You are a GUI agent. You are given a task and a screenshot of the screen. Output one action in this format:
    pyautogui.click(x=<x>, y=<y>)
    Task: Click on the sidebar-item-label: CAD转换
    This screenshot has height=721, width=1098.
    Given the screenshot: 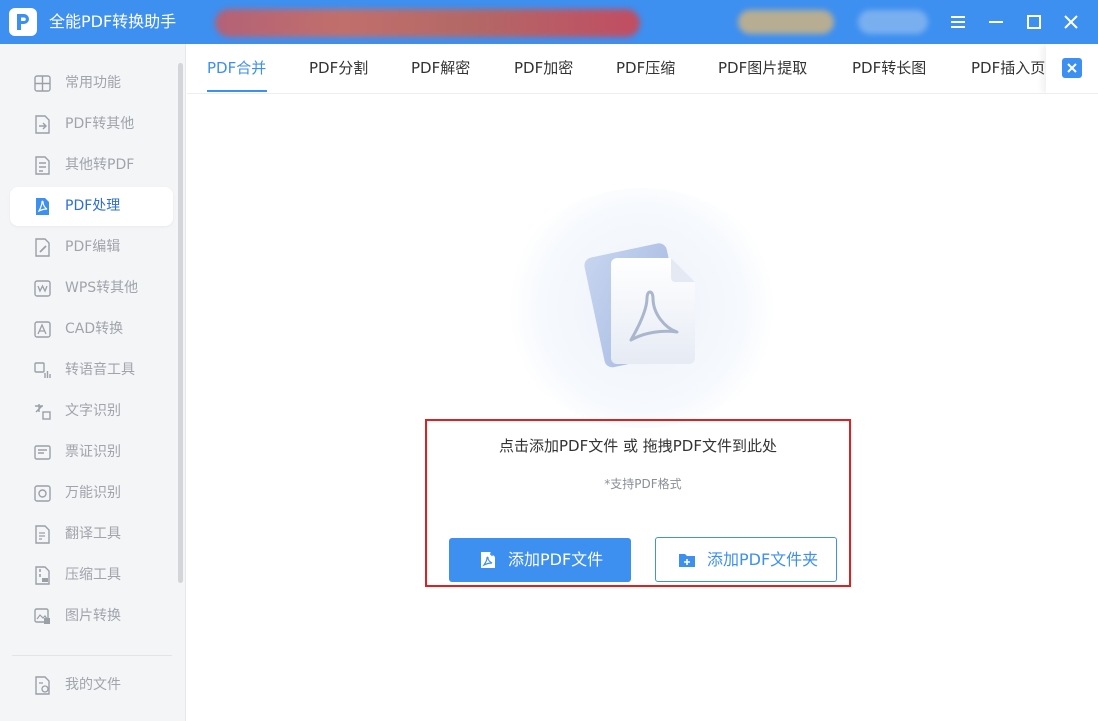 What is the action you would take?
    pyautogui.click(x=94, y=329)
    